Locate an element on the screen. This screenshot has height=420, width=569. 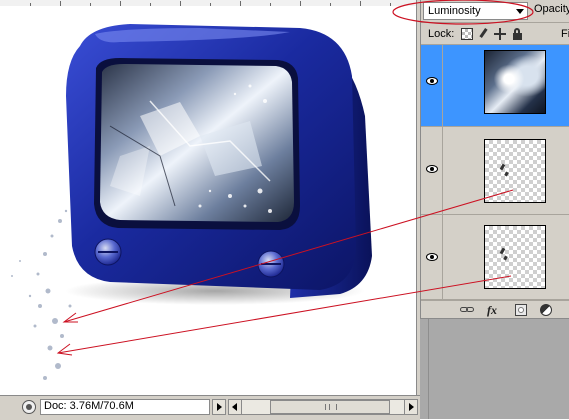
scroll-grip-icon is located at coordinates (331, 407).